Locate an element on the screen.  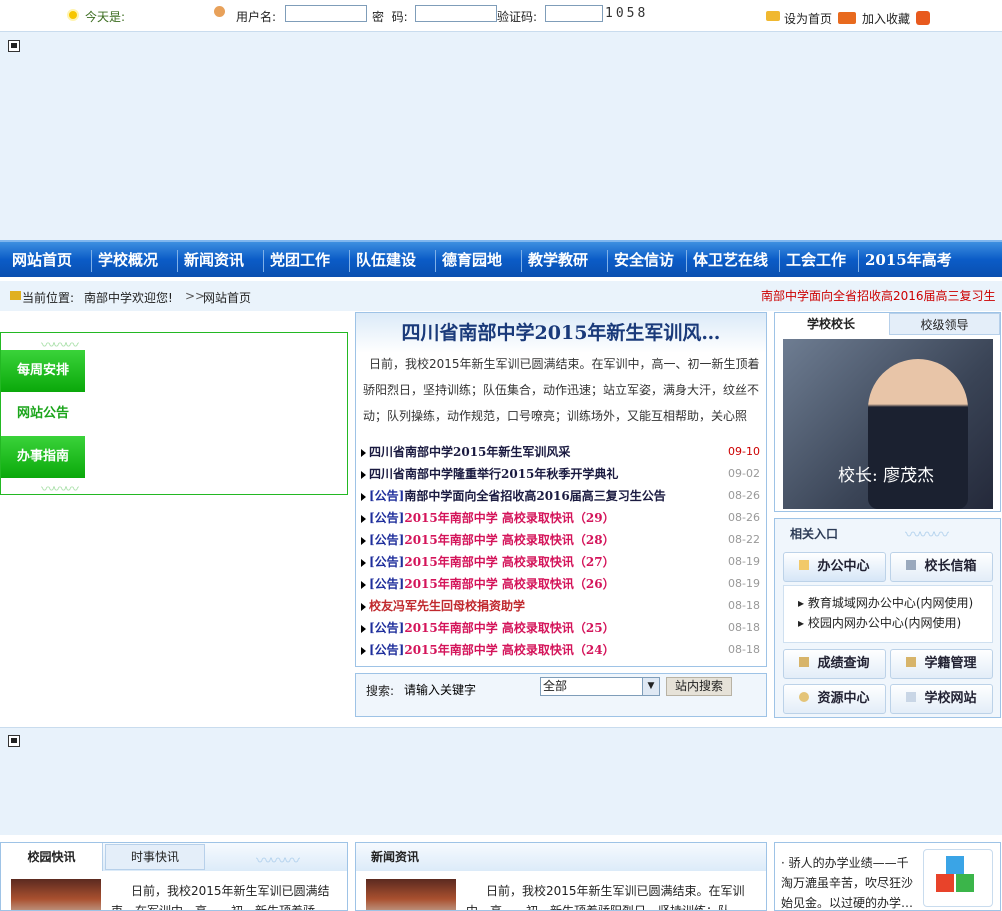
tab-campus-news: 校园快讯 is located at coordinates (52, 857).